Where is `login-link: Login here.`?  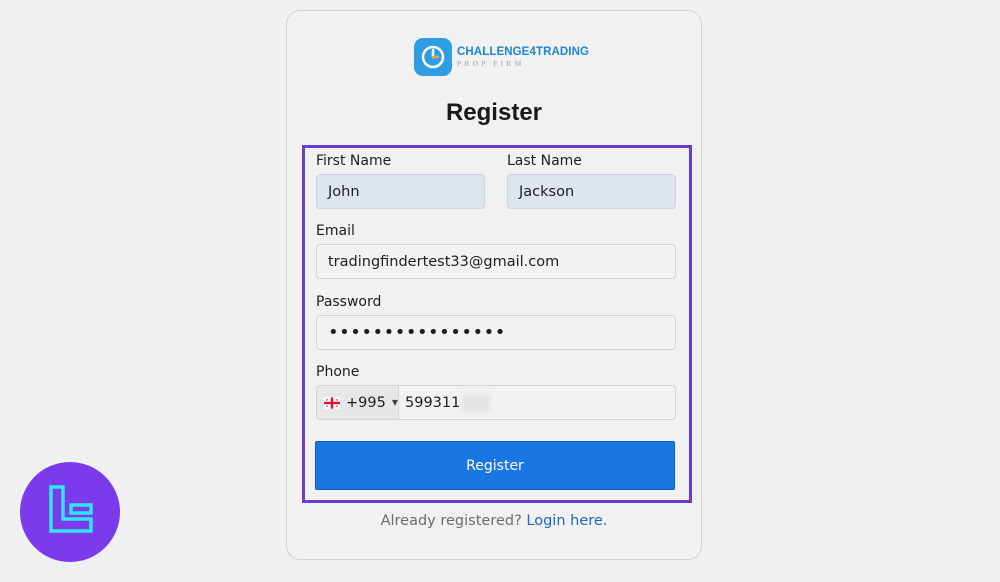
login-link: Login here. is located at coordinates (566, 521).